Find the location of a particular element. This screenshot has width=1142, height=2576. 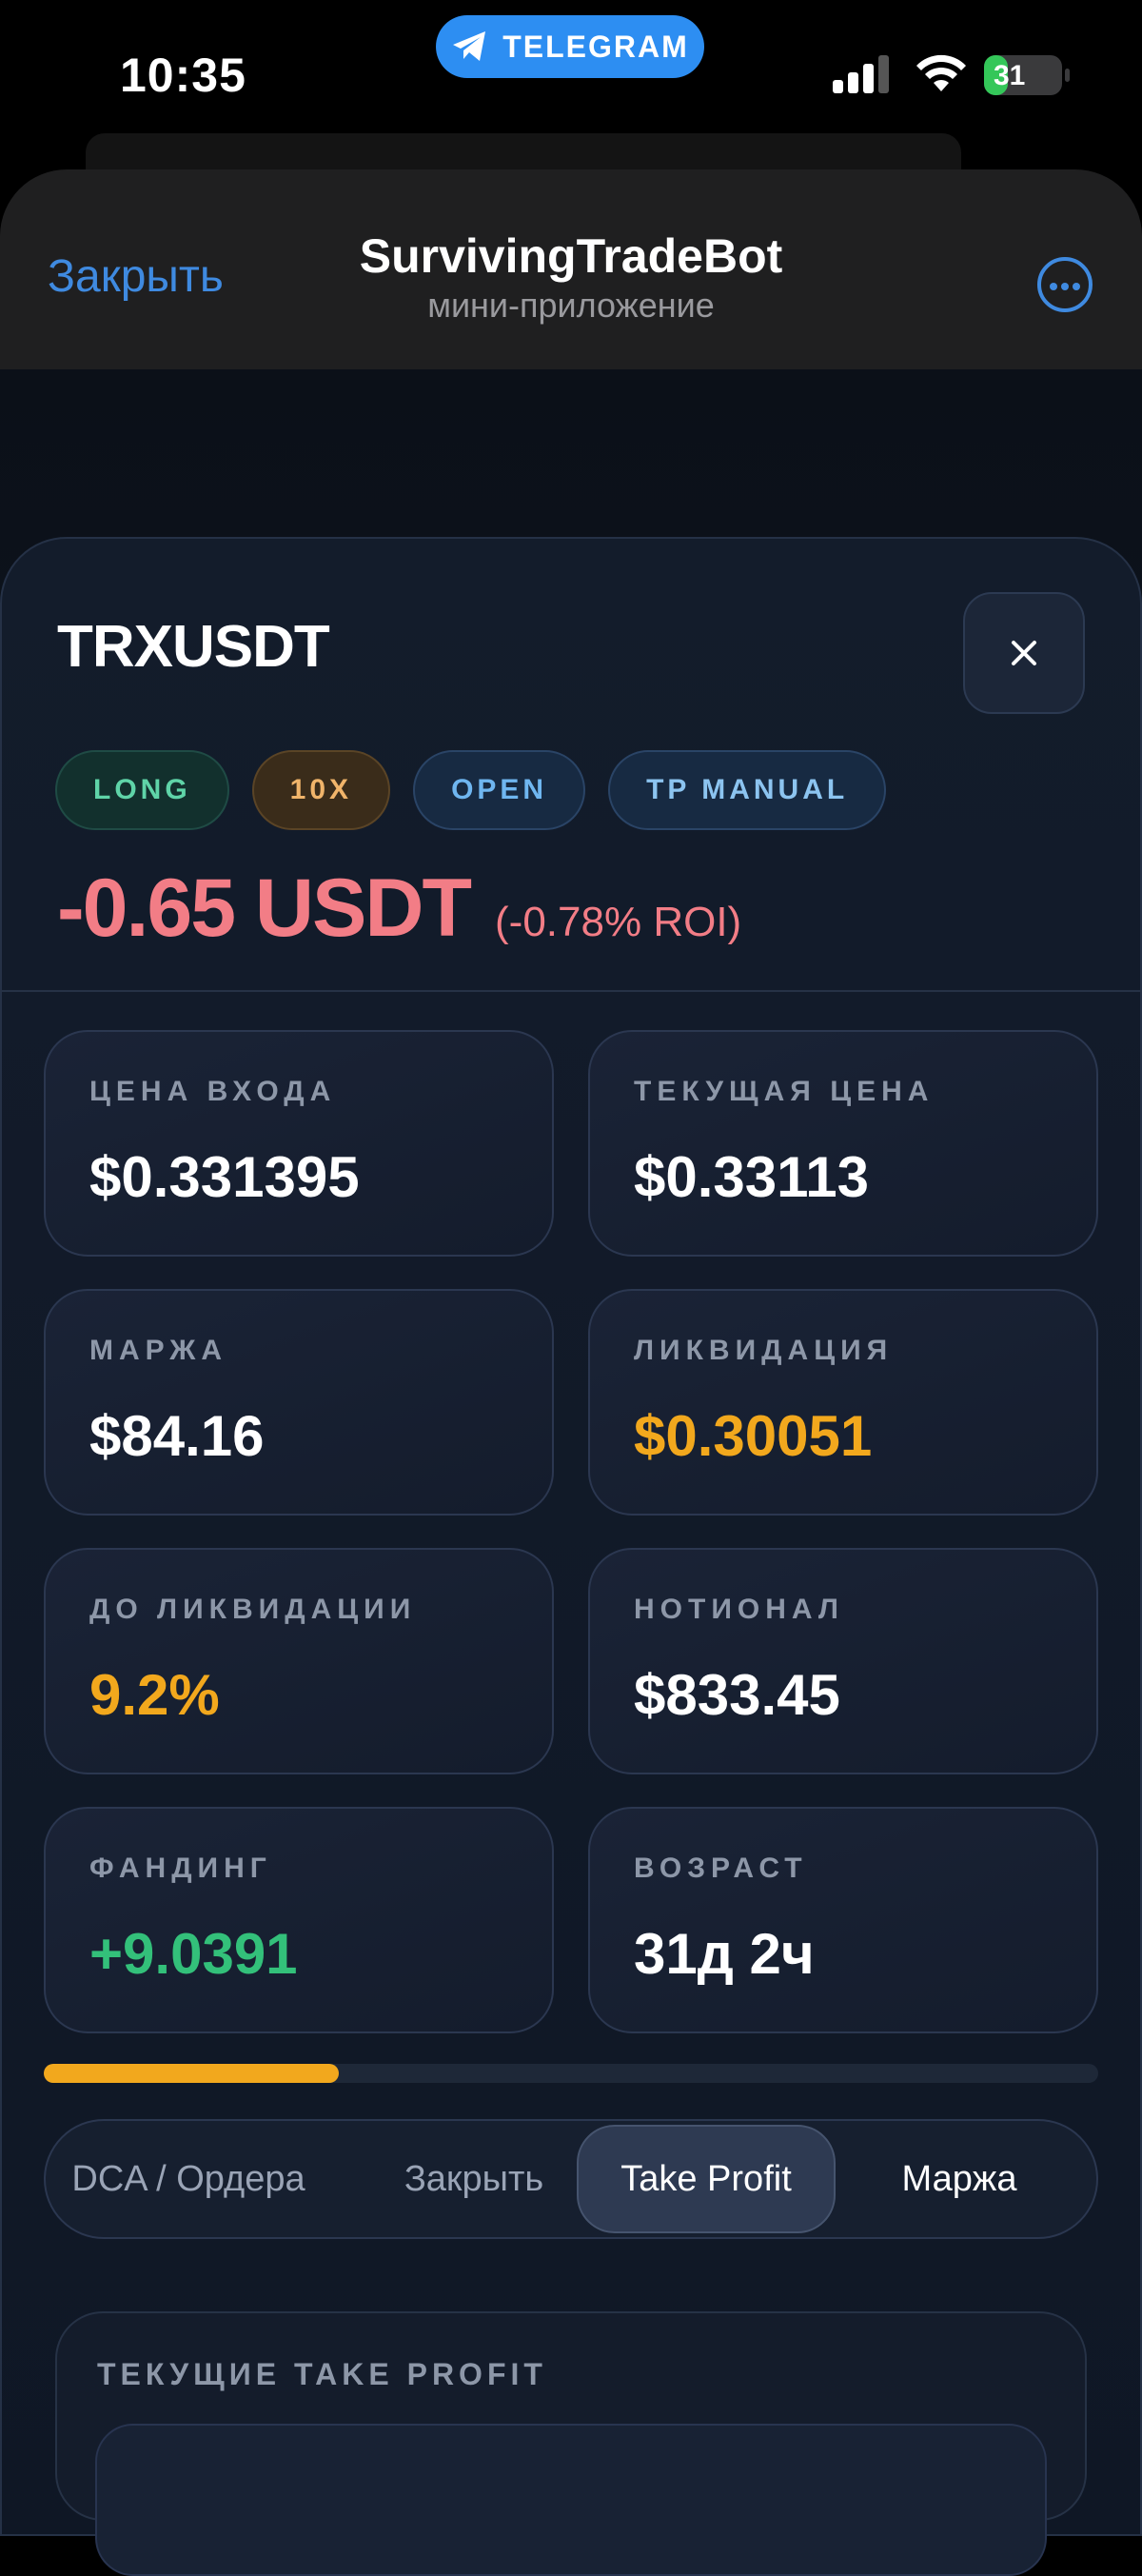

stat-label: МАРЖА is located at coordinates (158, 1350).